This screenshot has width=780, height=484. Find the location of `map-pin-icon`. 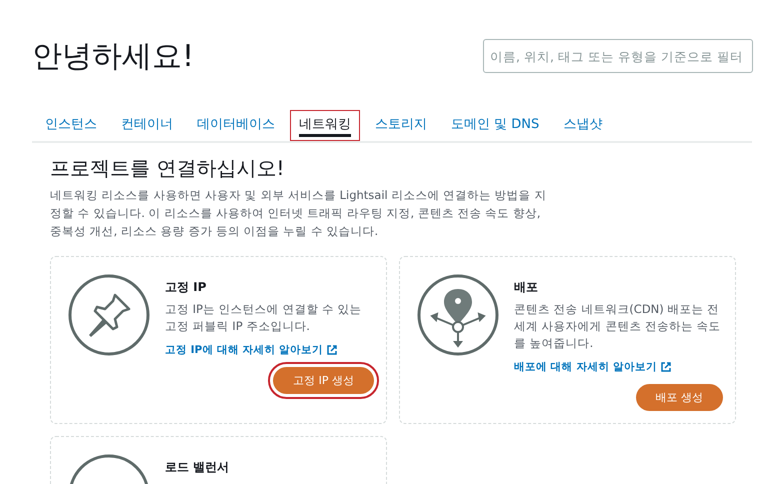

map-pin-icon is located at coordinates (458, 315).